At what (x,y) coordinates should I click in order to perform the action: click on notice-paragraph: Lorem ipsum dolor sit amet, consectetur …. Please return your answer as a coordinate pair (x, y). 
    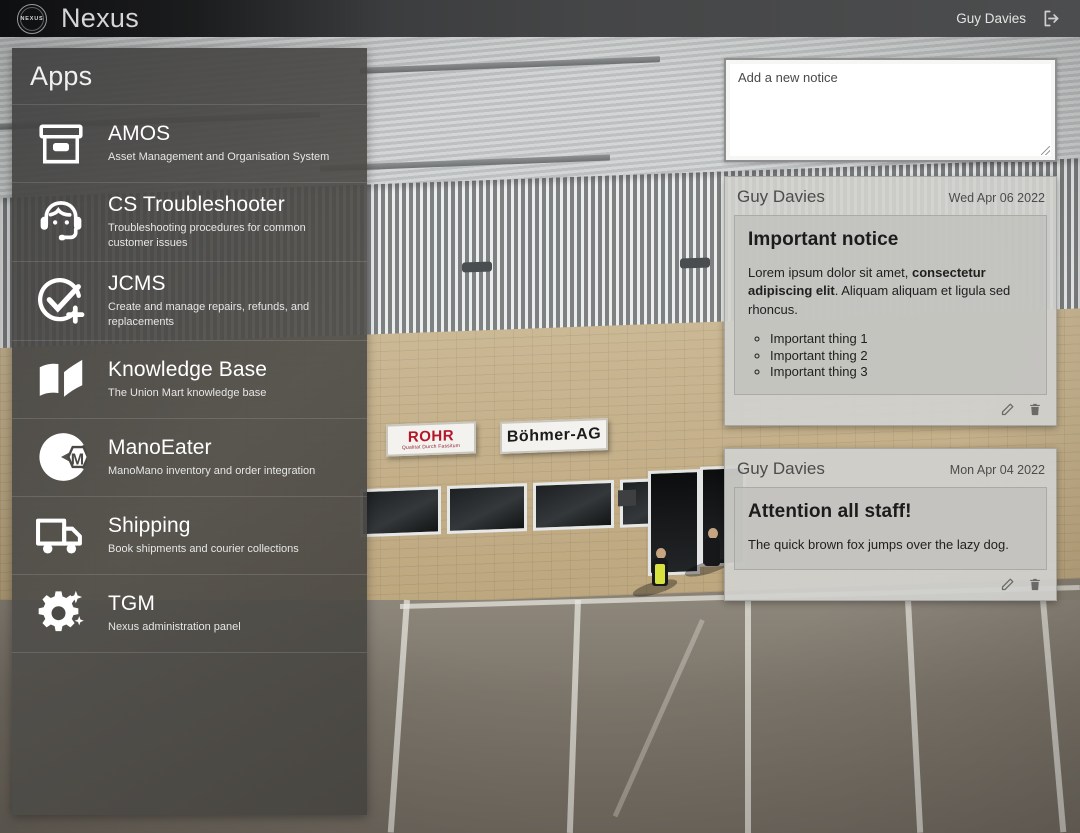
    Looking at the image, I should click on (890, 291).